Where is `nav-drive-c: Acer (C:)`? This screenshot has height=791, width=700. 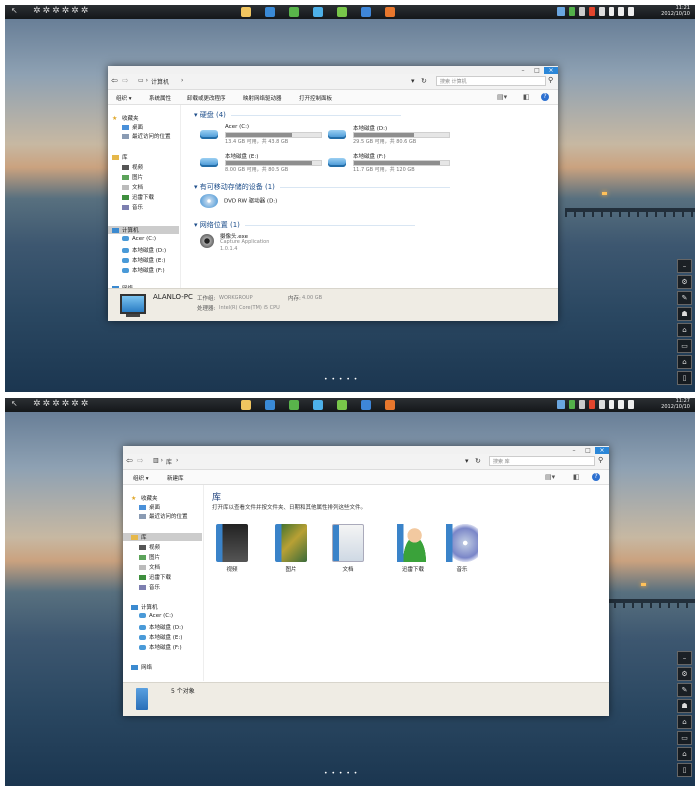
nav-drive-c: Acer (C:) is located at coordinates (156, 616).